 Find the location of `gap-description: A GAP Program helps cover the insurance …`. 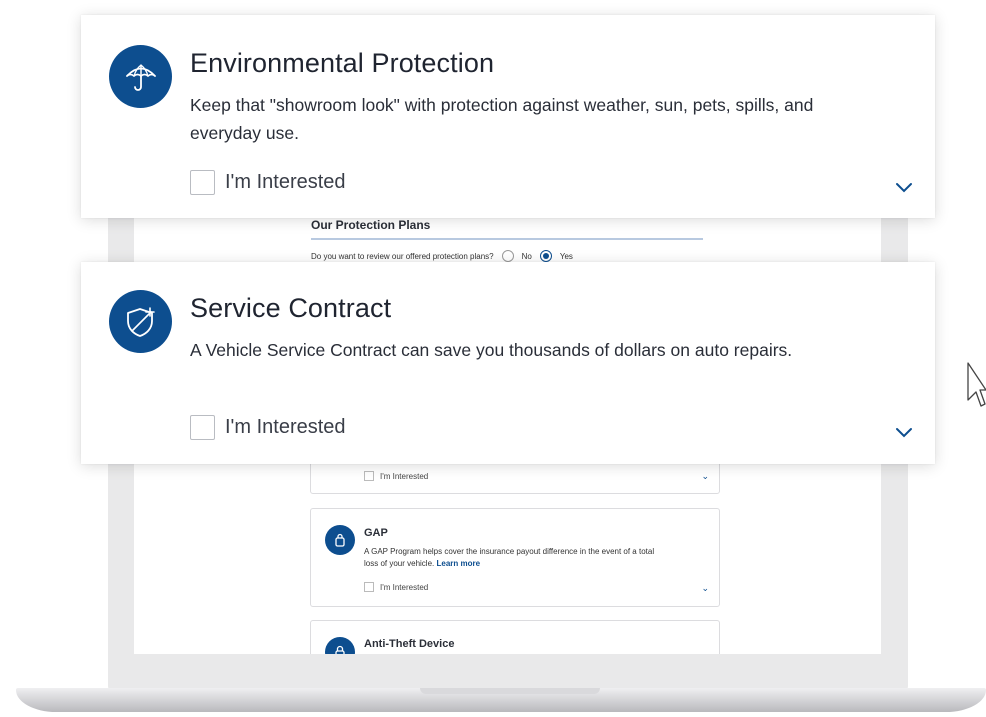

gap-description: A GAP Program helps cover the insurance … is located at coordinates (514, 558).